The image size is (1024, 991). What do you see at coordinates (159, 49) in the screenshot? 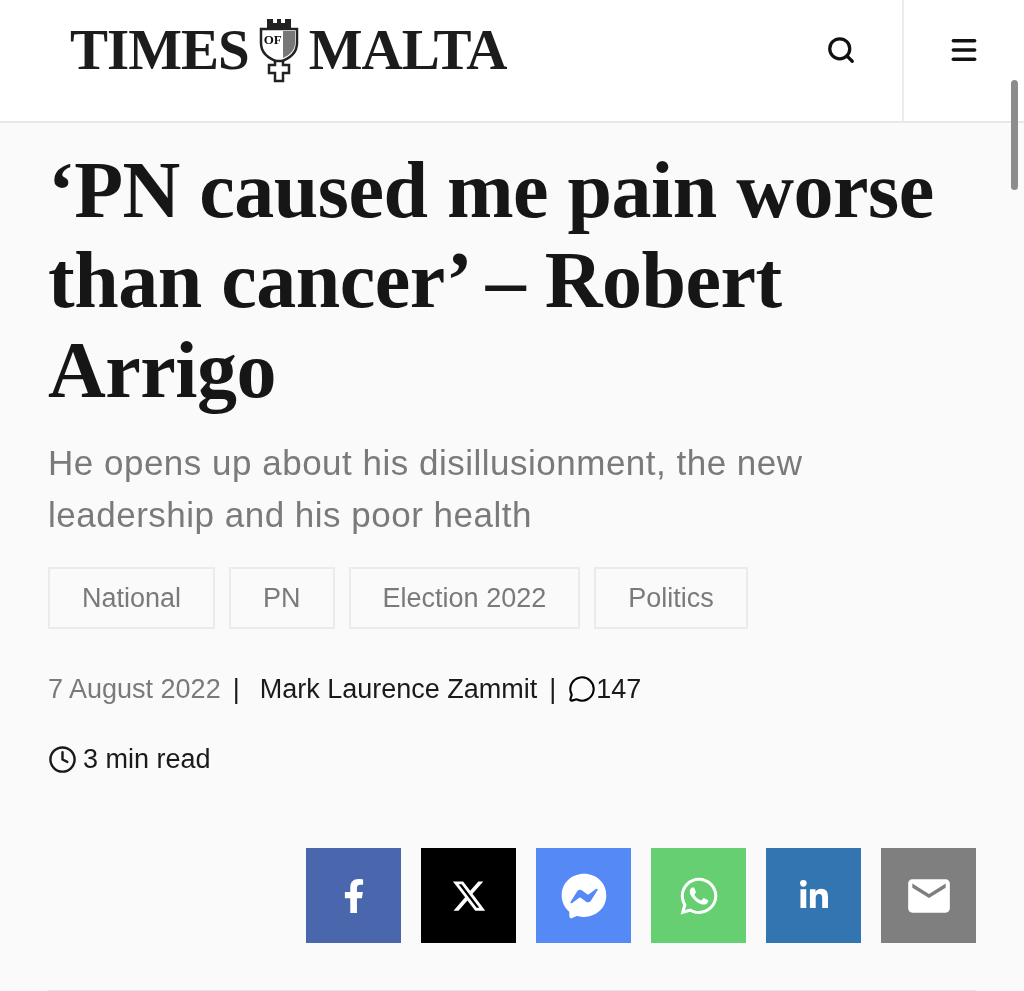
I see `logo-text: TIMES` at bounding box center [159, 49].